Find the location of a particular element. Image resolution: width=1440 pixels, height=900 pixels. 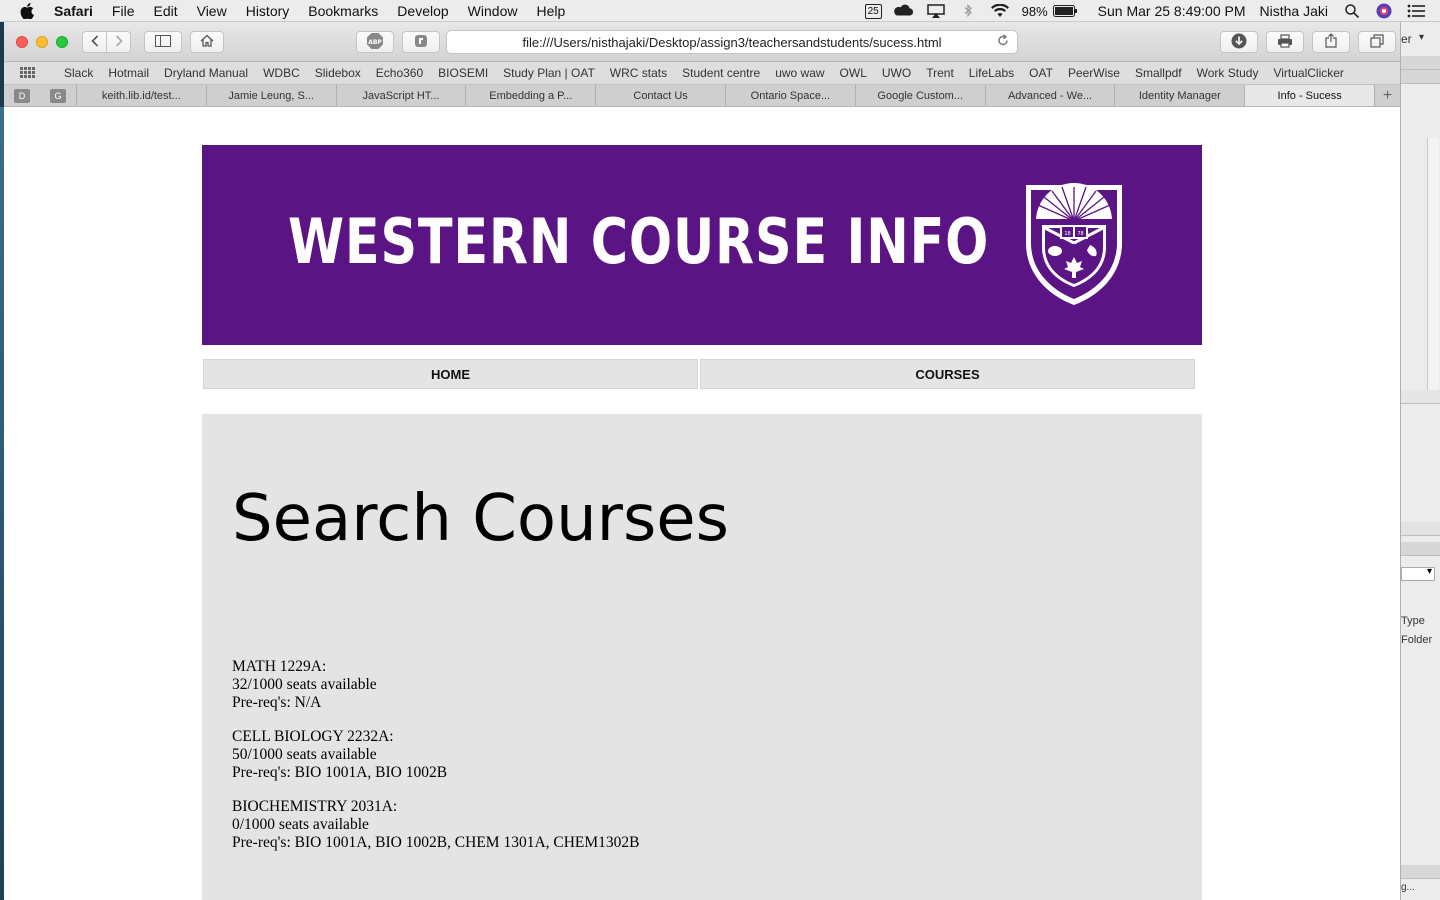

notification-center-icon is located at coordinates (1416, 11).